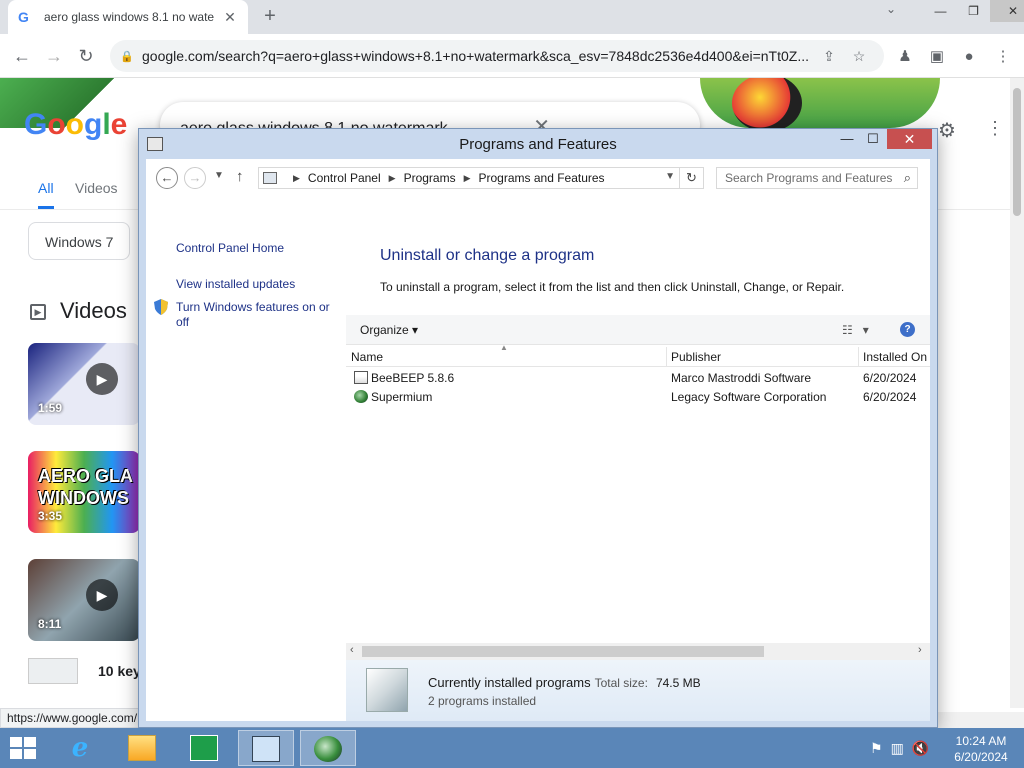  Describe the element at coordinates (981, 749) in the screenshot. I see `taskbar-clock: 10:24 AM 6/20/2024` at that location.